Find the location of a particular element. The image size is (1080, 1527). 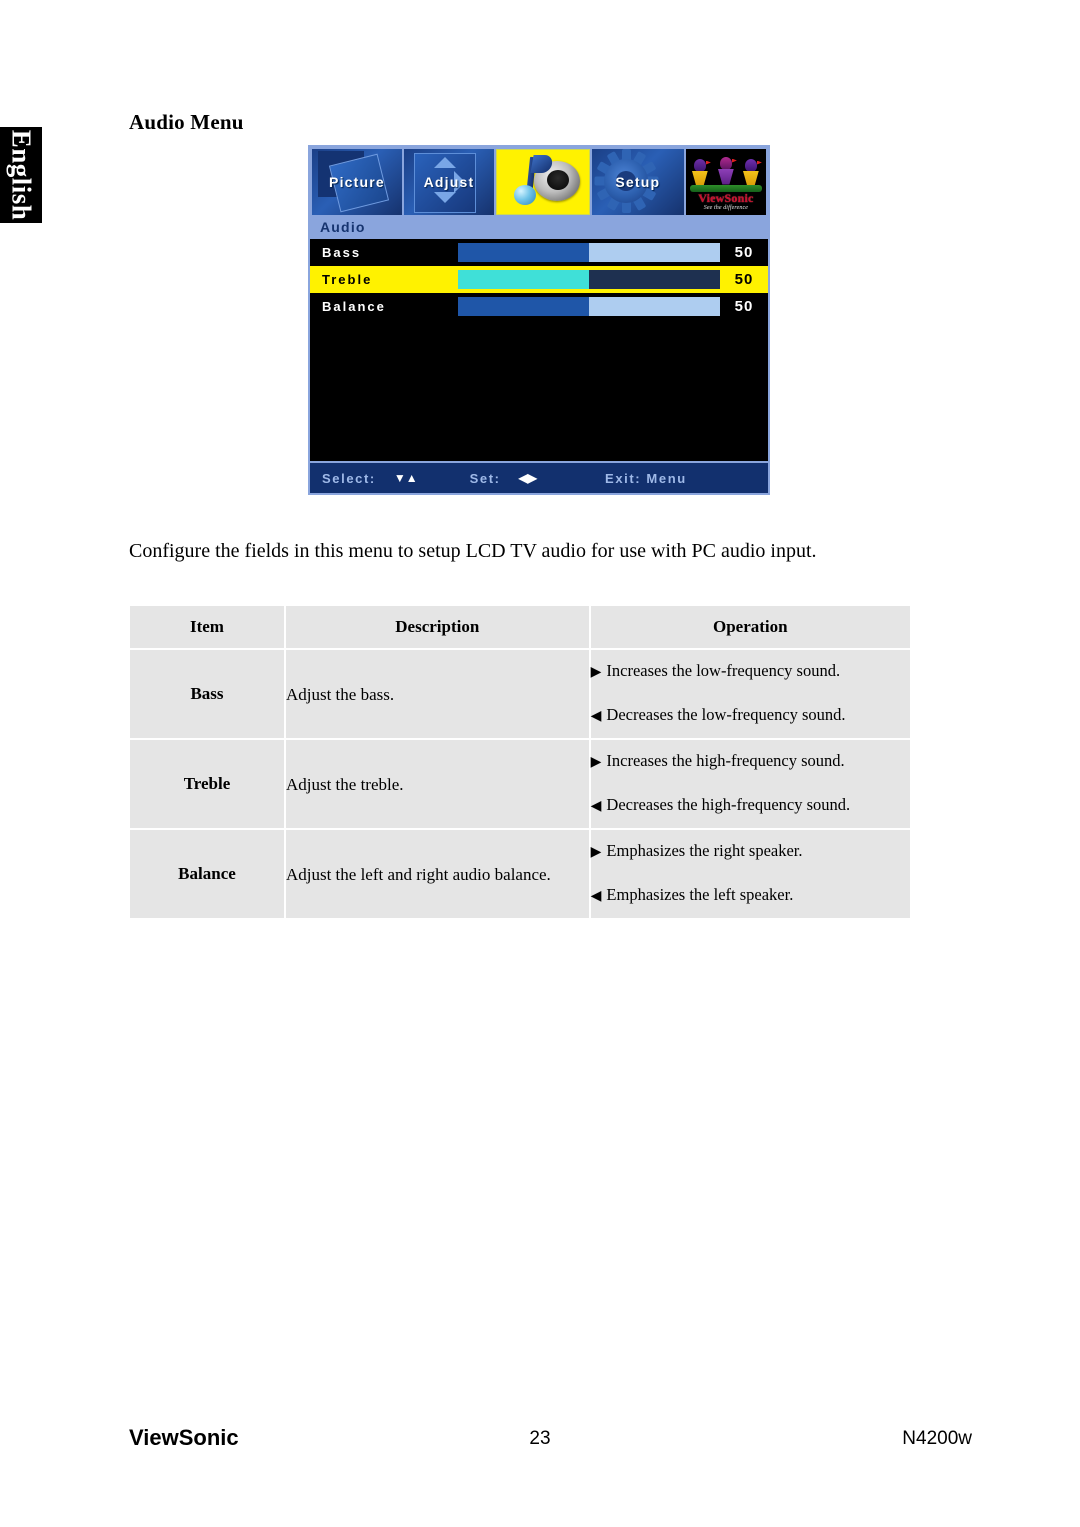

table-cell-description-bass: Adjust the bass. is located at coordinates (437, 694).